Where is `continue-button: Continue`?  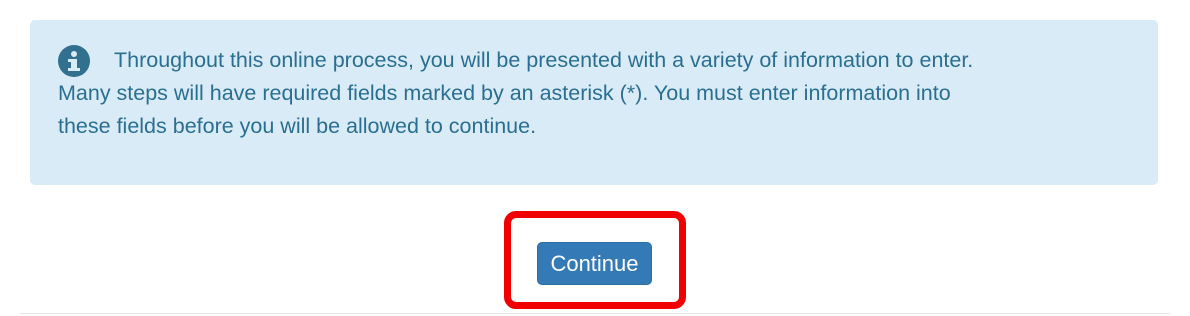 continue-button: Continue is located at coordinates (594, 263).